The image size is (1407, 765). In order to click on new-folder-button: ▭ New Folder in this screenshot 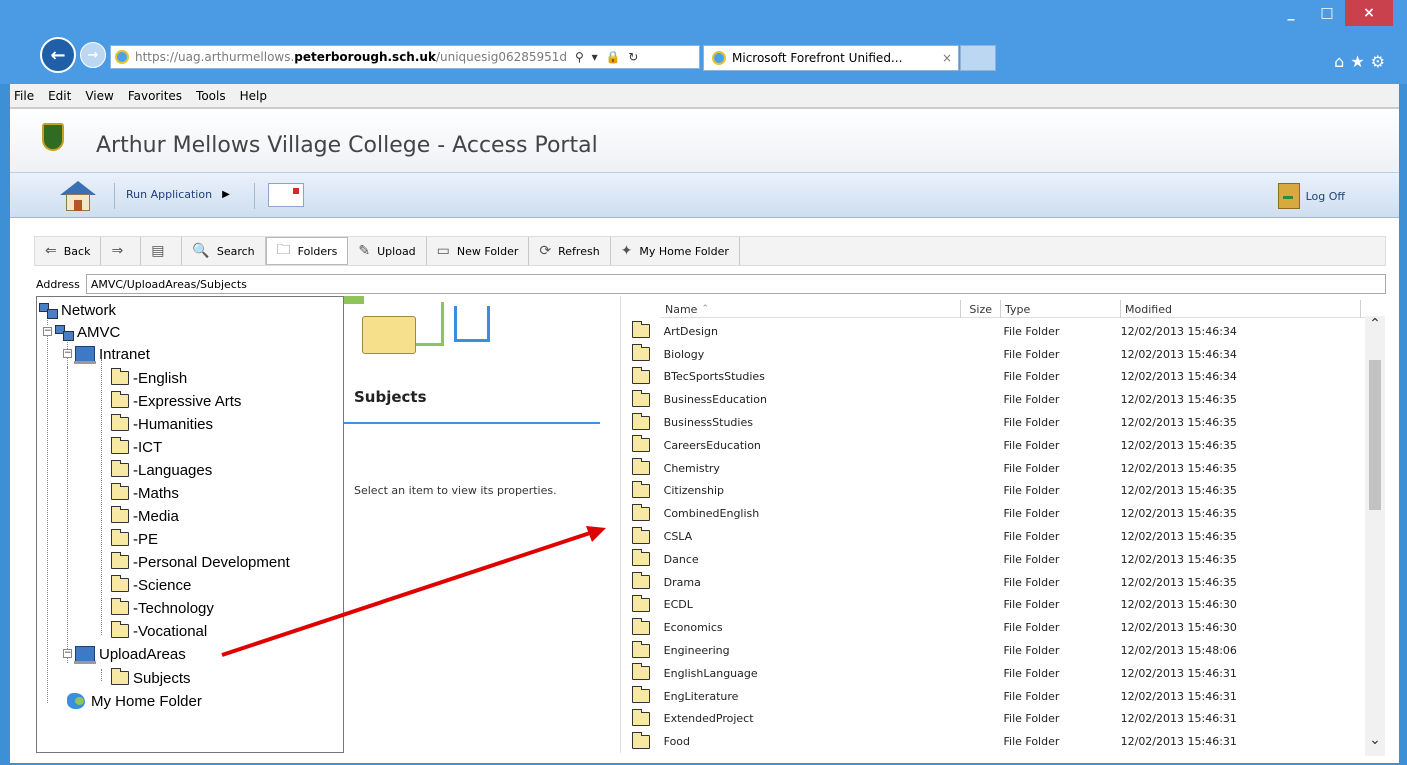, I will do `click(478, 251)`.